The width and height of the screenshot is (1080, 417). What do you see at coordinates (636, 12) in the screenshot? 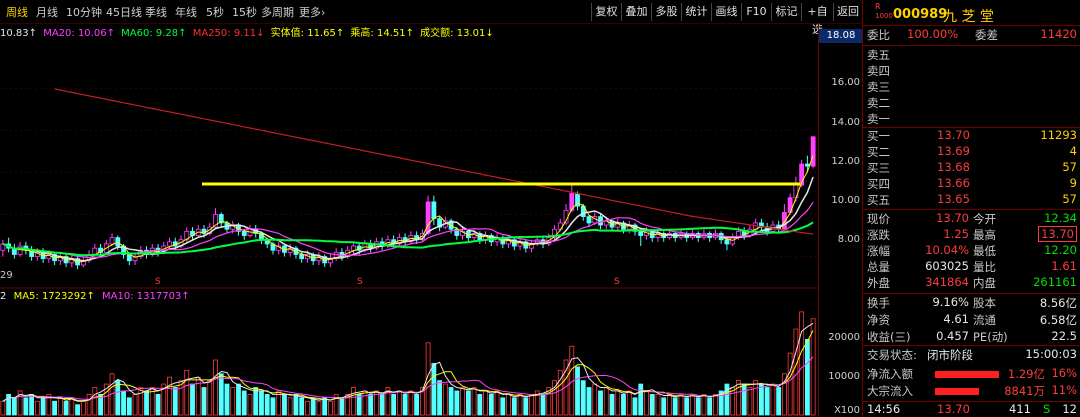
I see `overlay-button: 叠加` at bounding box center [636, 12].